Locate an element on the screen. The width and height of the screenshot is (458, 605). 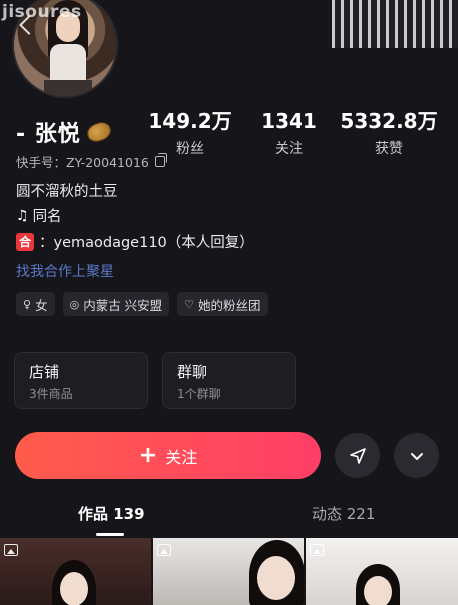
account-id: 快手号：ZY-20041016 is located at coordinates (82, 162).